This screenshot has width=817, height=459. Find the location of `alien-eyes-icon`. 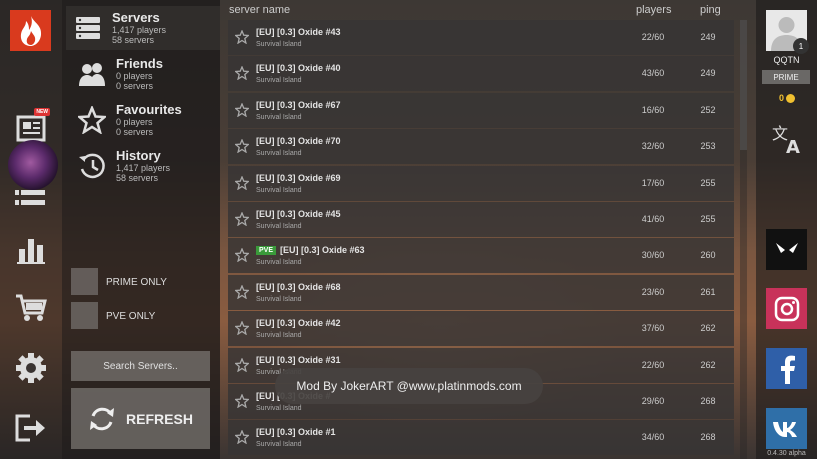

alien-eyes-icon is located at coordinates (786, 247).